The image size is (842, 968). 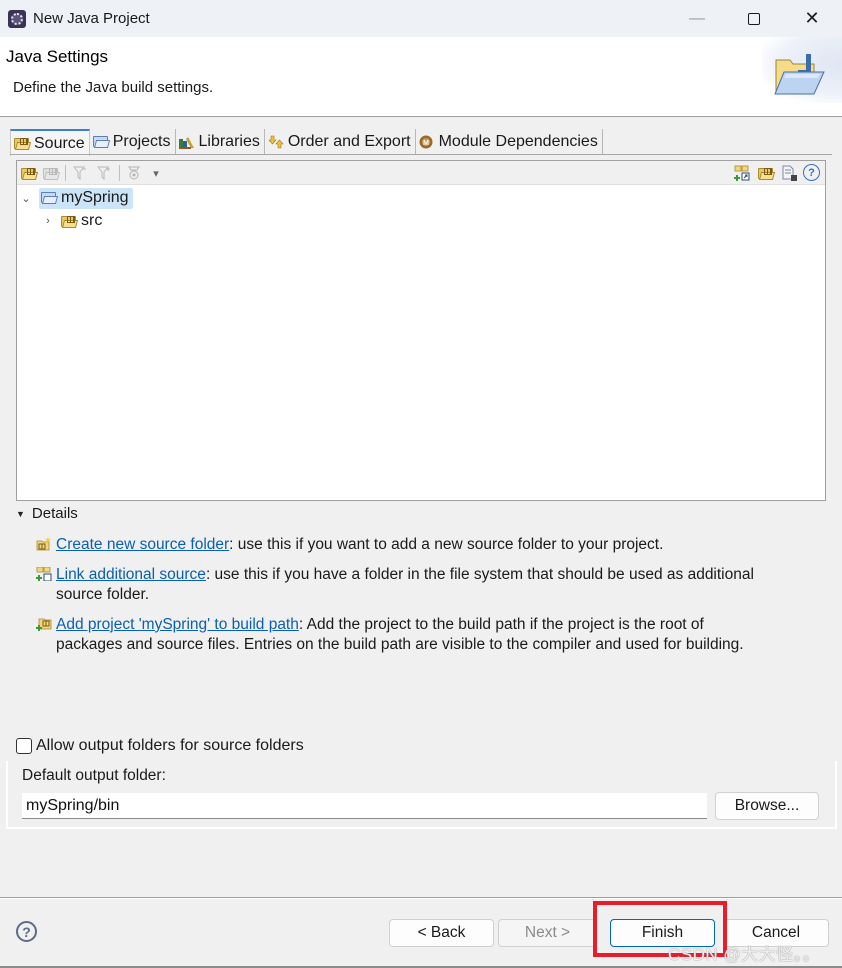 I want to click on back-button: < Back, so click(x=441, y=933).